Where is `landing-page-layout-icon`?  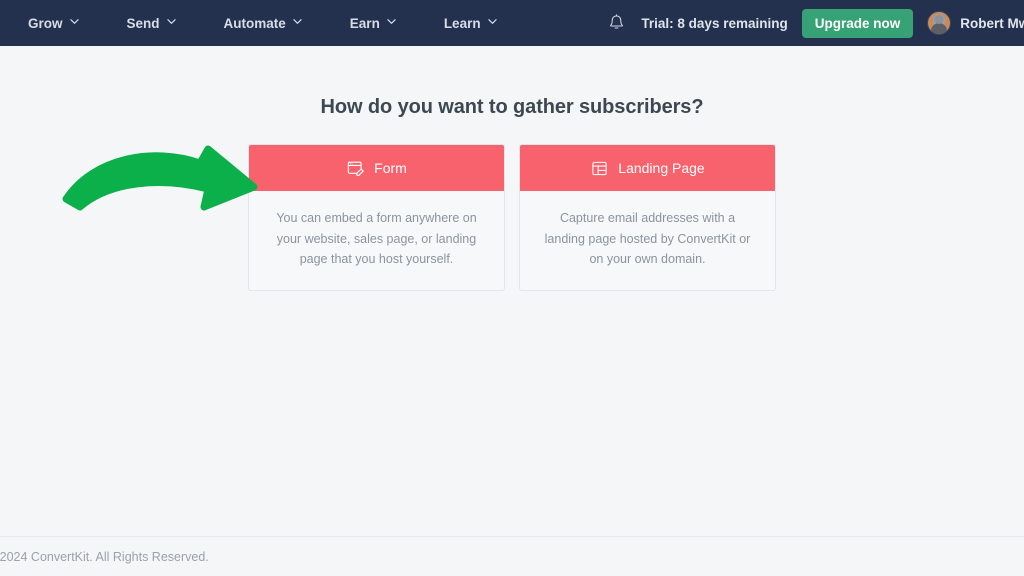 landing-page-layout-icon is located at coordinates (599, 168).